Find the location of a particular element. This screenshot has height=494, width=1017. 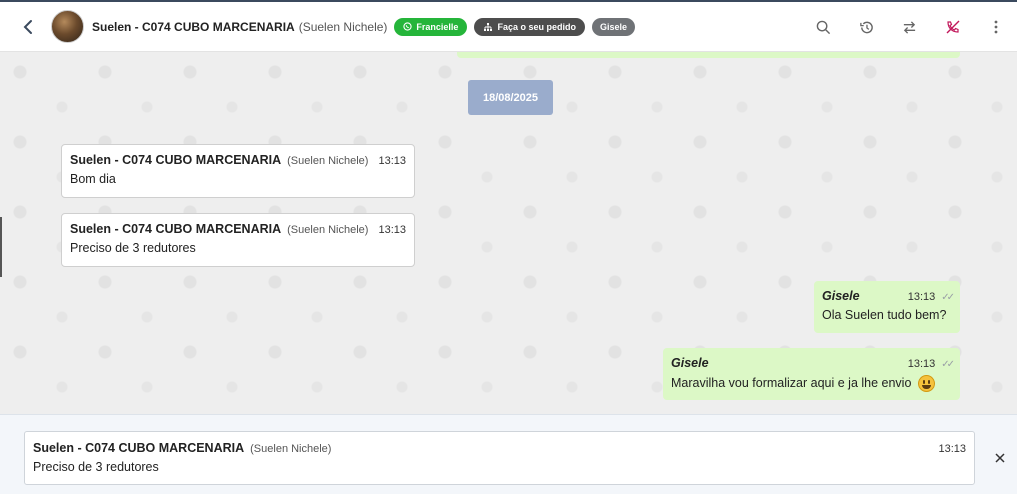

date-separator: 18/08/2025 is located at coordinates (510, 97).